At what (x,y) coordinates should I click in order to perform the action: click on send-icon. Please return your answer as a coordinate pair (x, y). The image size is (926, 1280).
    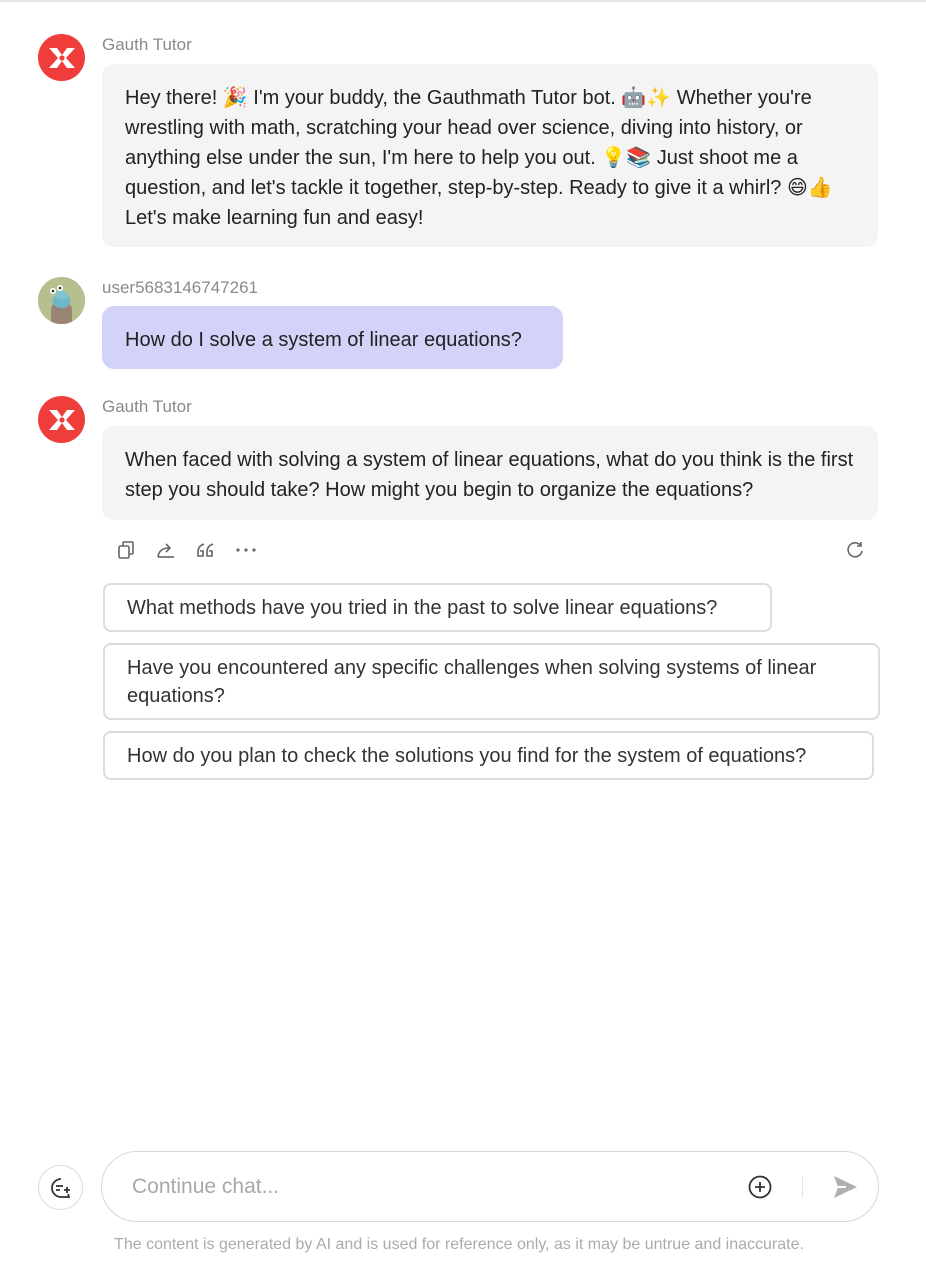
    Looking at the image, I should click on (845, 1187).